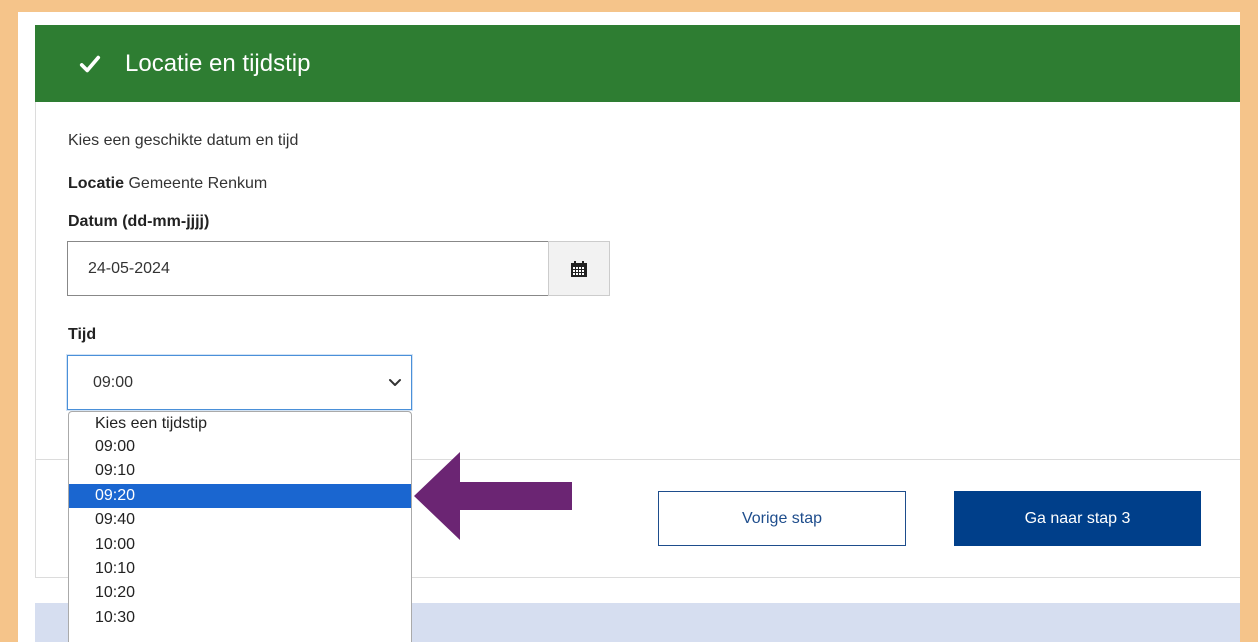  What do you see at coordinates (239, 382) in the screenshot?
I see `time-select: 09:00` at bounding box center [239, 382].